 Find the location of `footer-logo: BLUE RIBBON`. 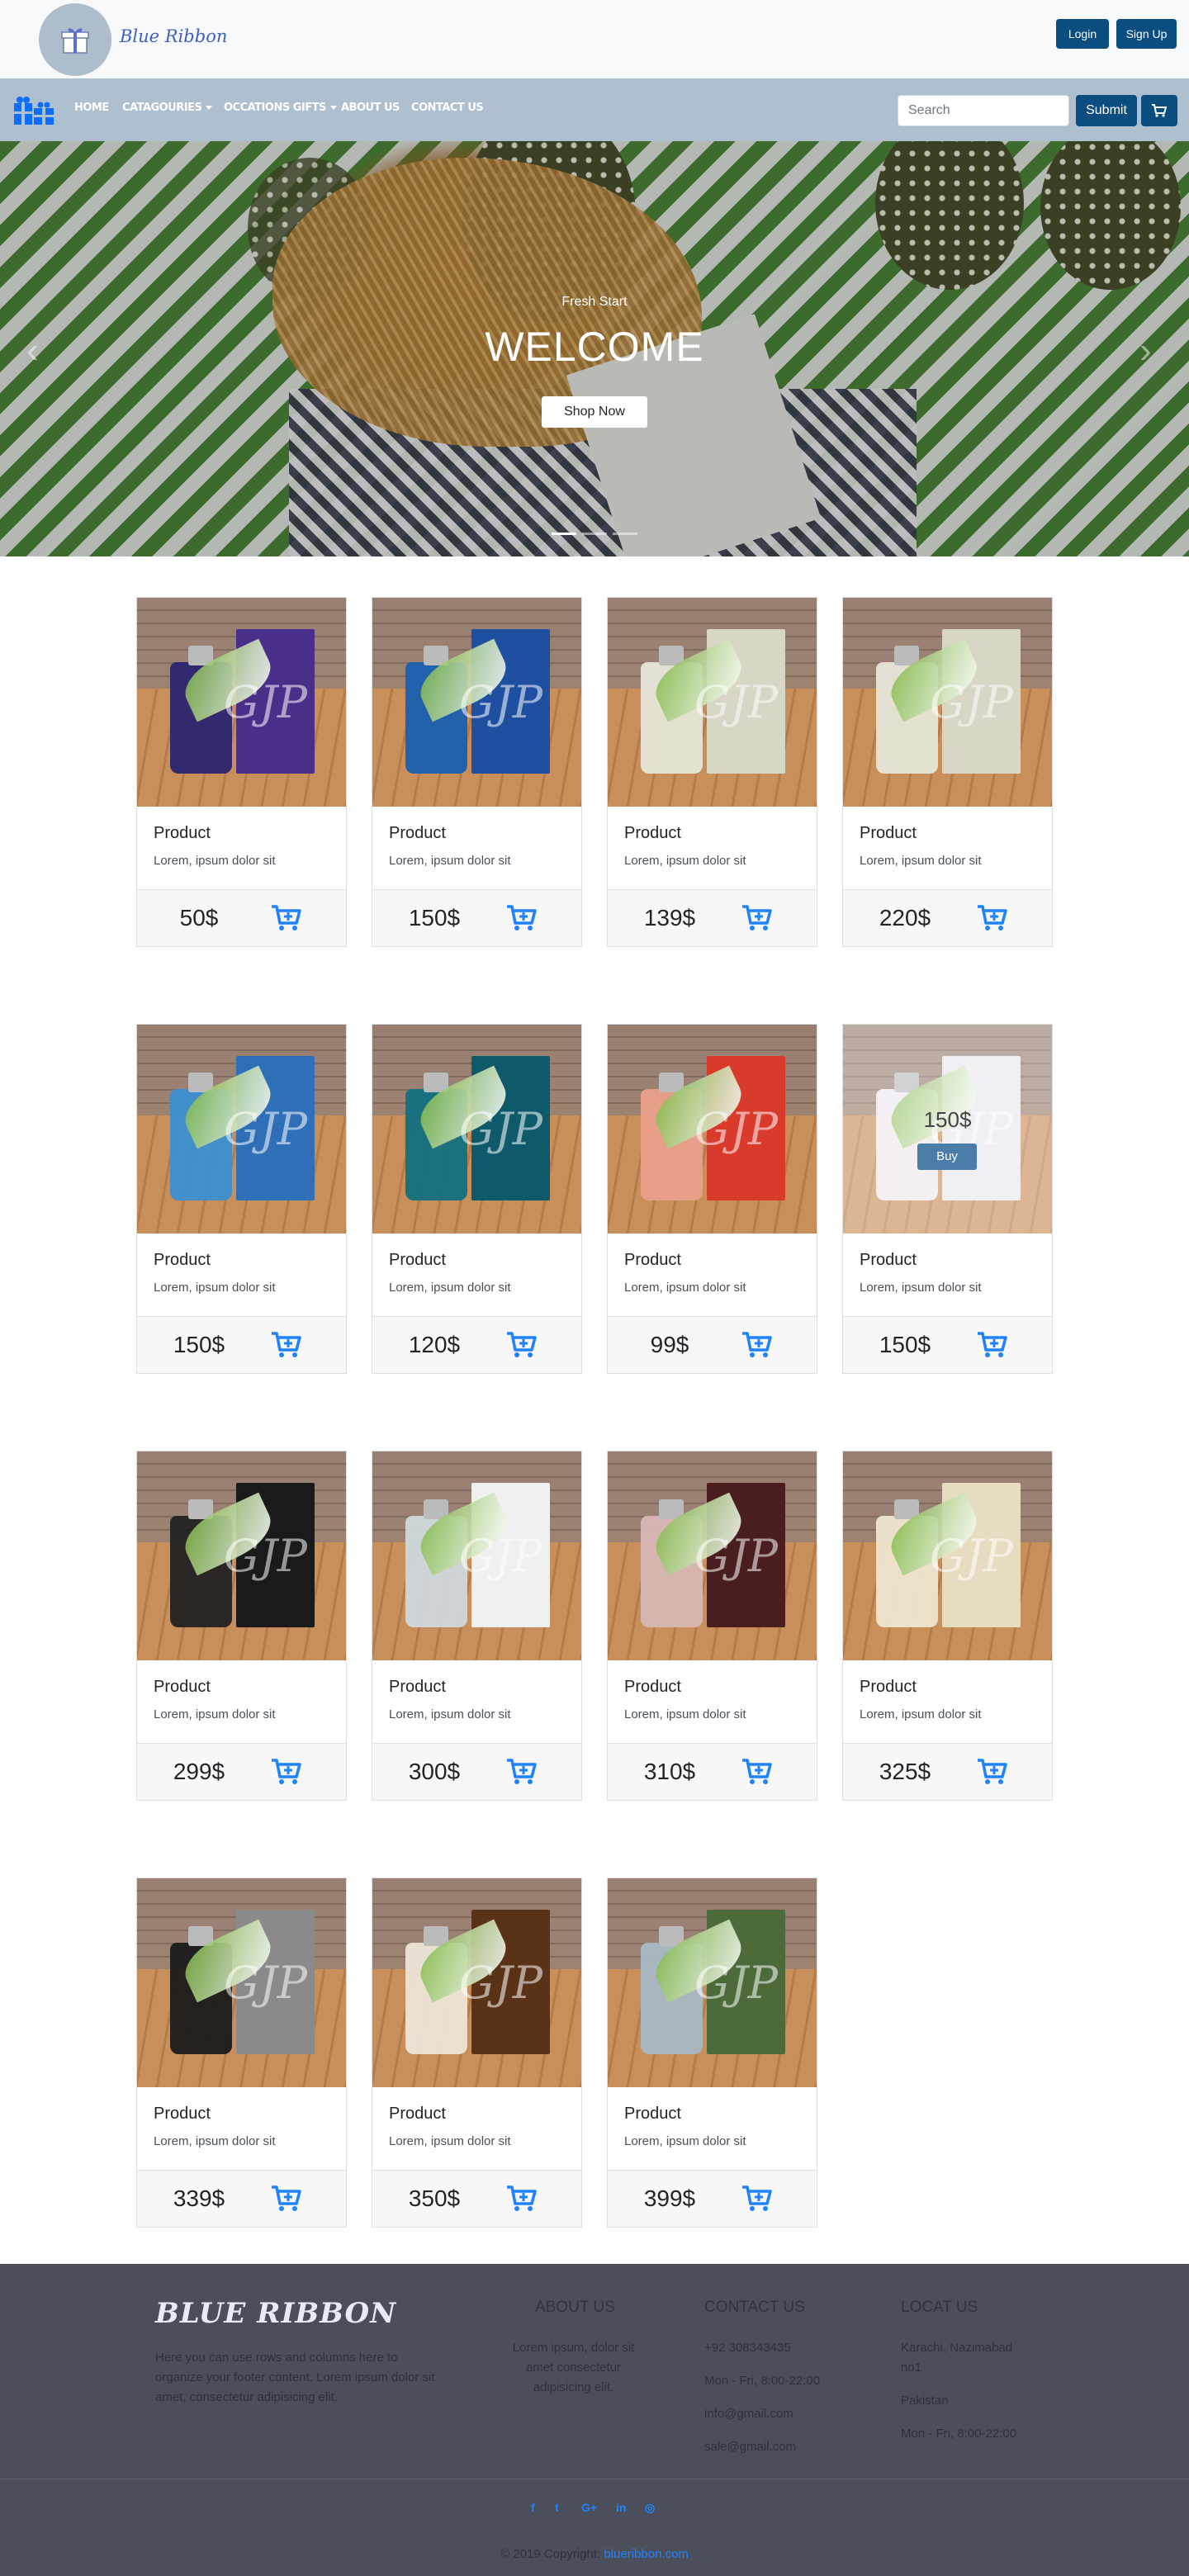

footer-logo: BLUE RIBBON is located at coordinates (275, 2313).